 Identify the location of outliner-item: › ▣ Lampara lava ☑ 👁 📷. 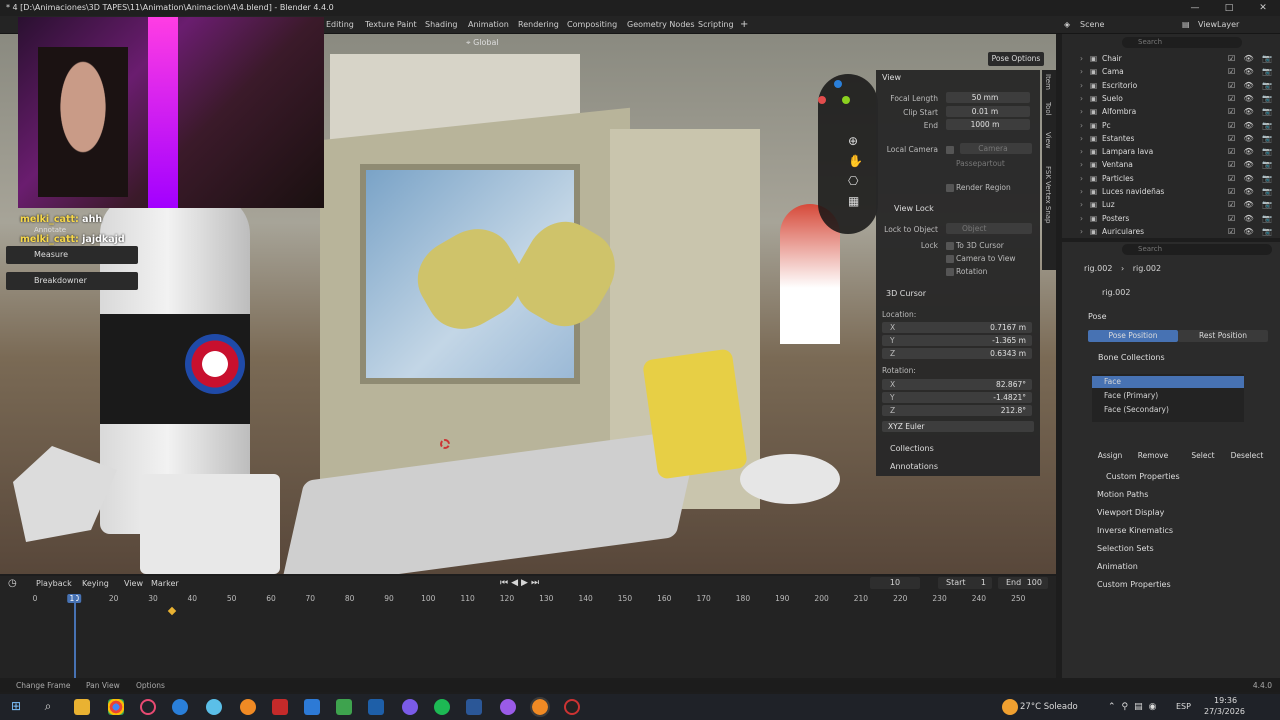
(1171, 151).